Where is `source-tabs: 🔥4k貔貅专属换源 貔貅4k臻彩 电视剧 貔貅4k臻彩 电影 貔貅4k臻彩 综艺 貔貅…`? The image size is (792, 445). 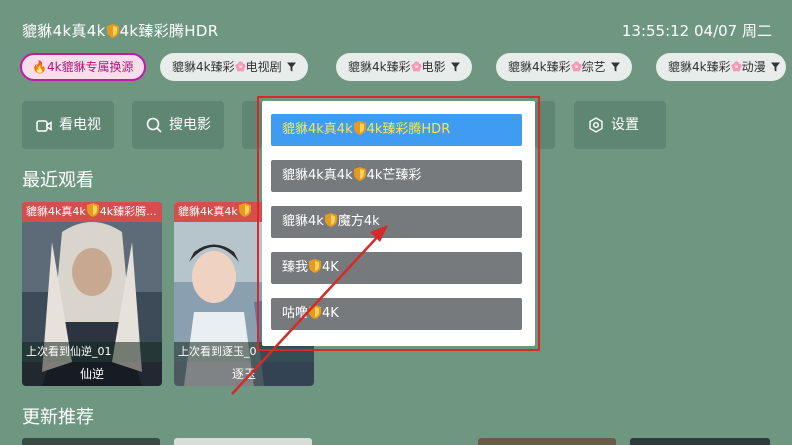
source-tabs: 🔥4k貔貅专属换源 貔貅4k臻彩 电视剧 貔貅4k臻彩 电影 貔貅4k臻彩 综艺 貔貅… is located at coordinates (406, 67).